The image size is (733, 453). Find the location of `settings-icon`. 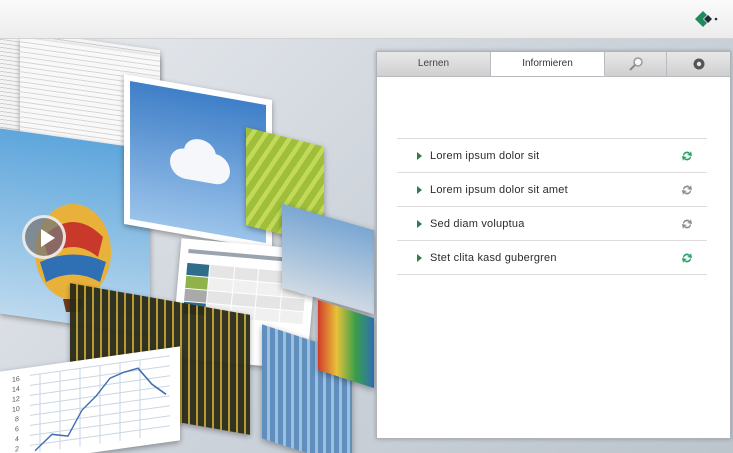

settings-icon is located at coordinates (698, 64).